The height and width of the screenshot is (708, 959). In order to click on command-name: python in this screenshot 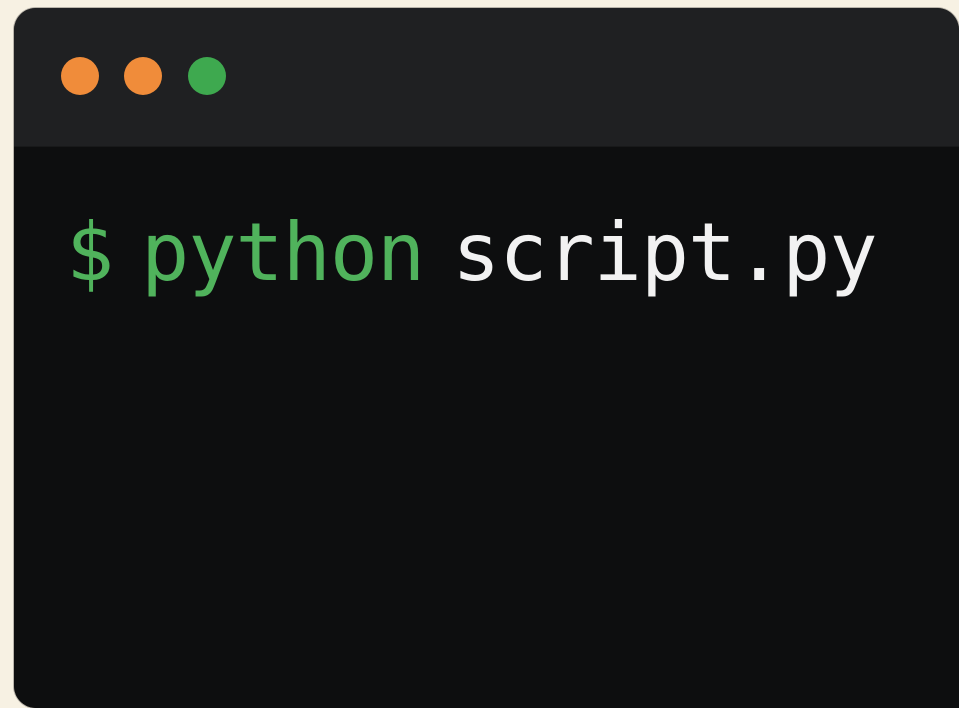, I will do `click(283, 252)`.